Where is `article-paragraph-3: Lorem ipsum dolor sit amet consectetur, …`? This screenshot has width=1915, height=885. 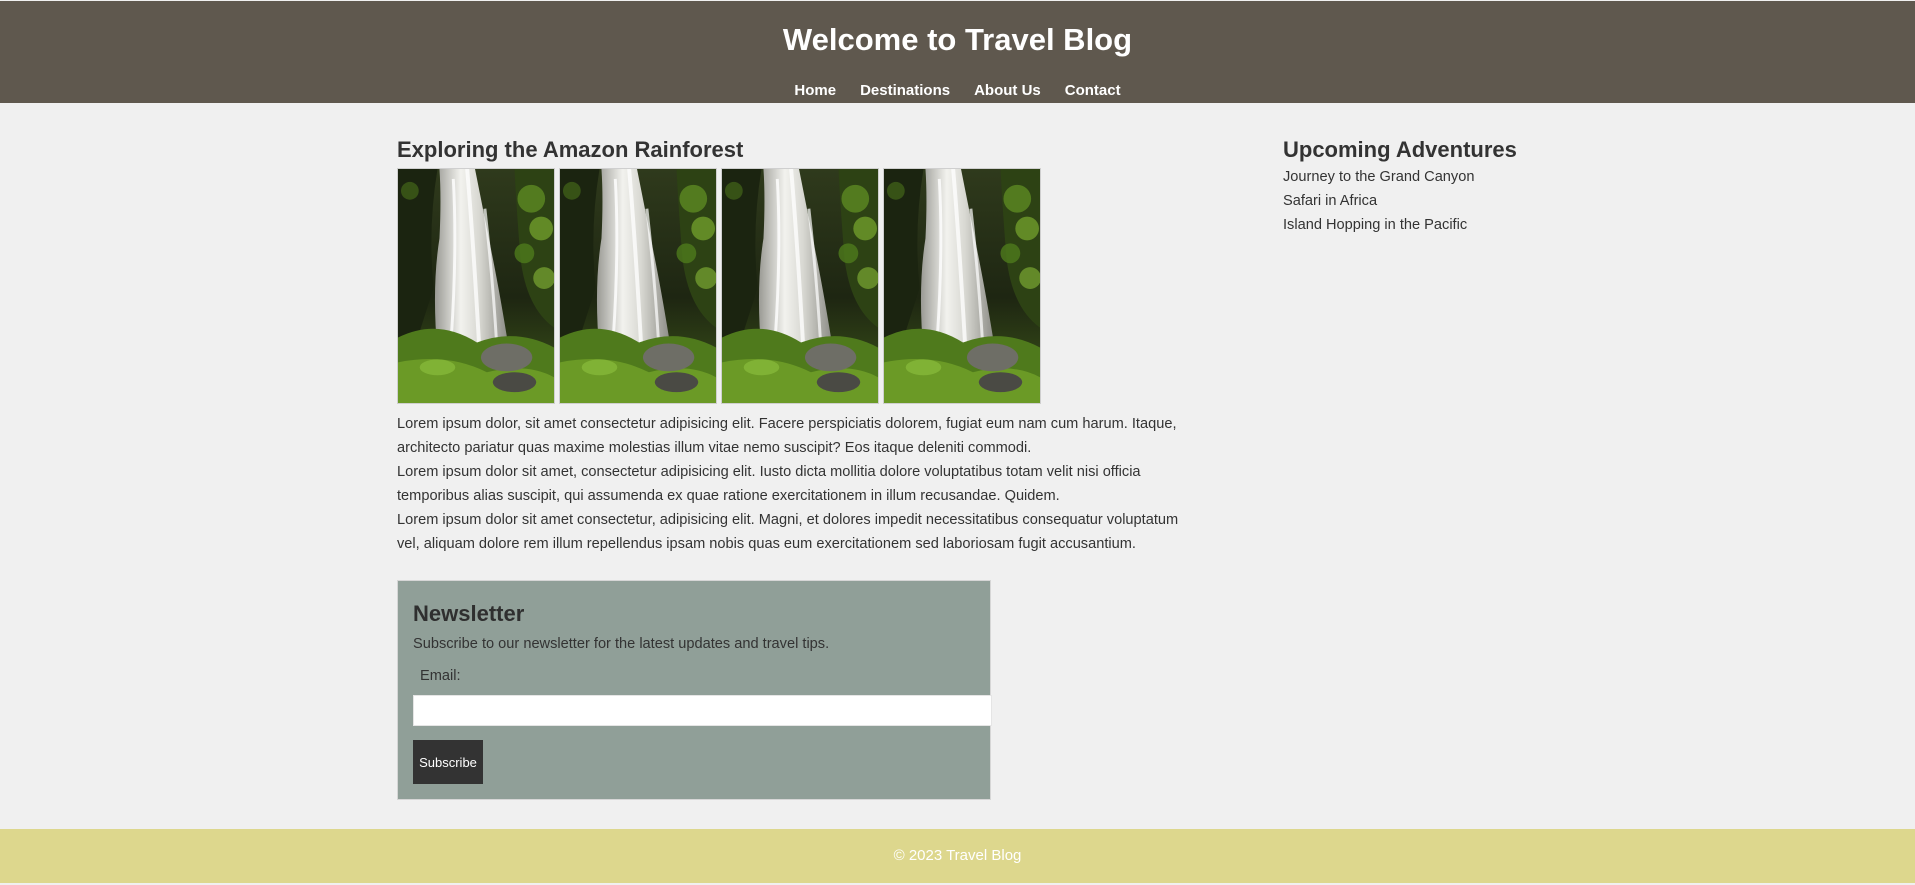
article-paragraph-3: Lorem ipsum dolor sit amet consectetur, … is located at coordinates (788, 532).